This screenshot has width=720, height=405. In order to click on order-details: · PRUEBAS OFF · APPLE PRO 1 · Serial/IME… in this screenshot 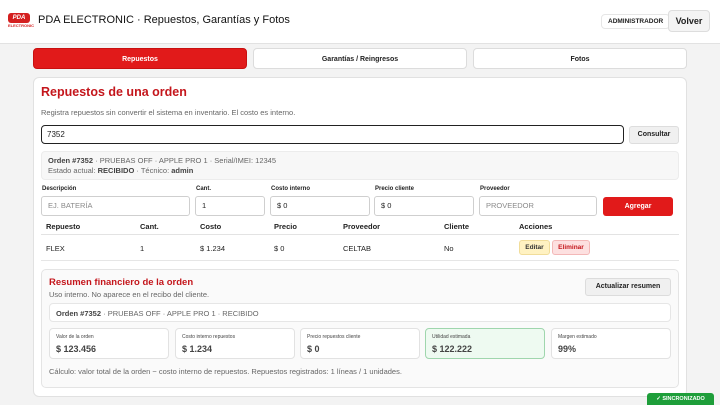, I will do `click(185, 160)`.